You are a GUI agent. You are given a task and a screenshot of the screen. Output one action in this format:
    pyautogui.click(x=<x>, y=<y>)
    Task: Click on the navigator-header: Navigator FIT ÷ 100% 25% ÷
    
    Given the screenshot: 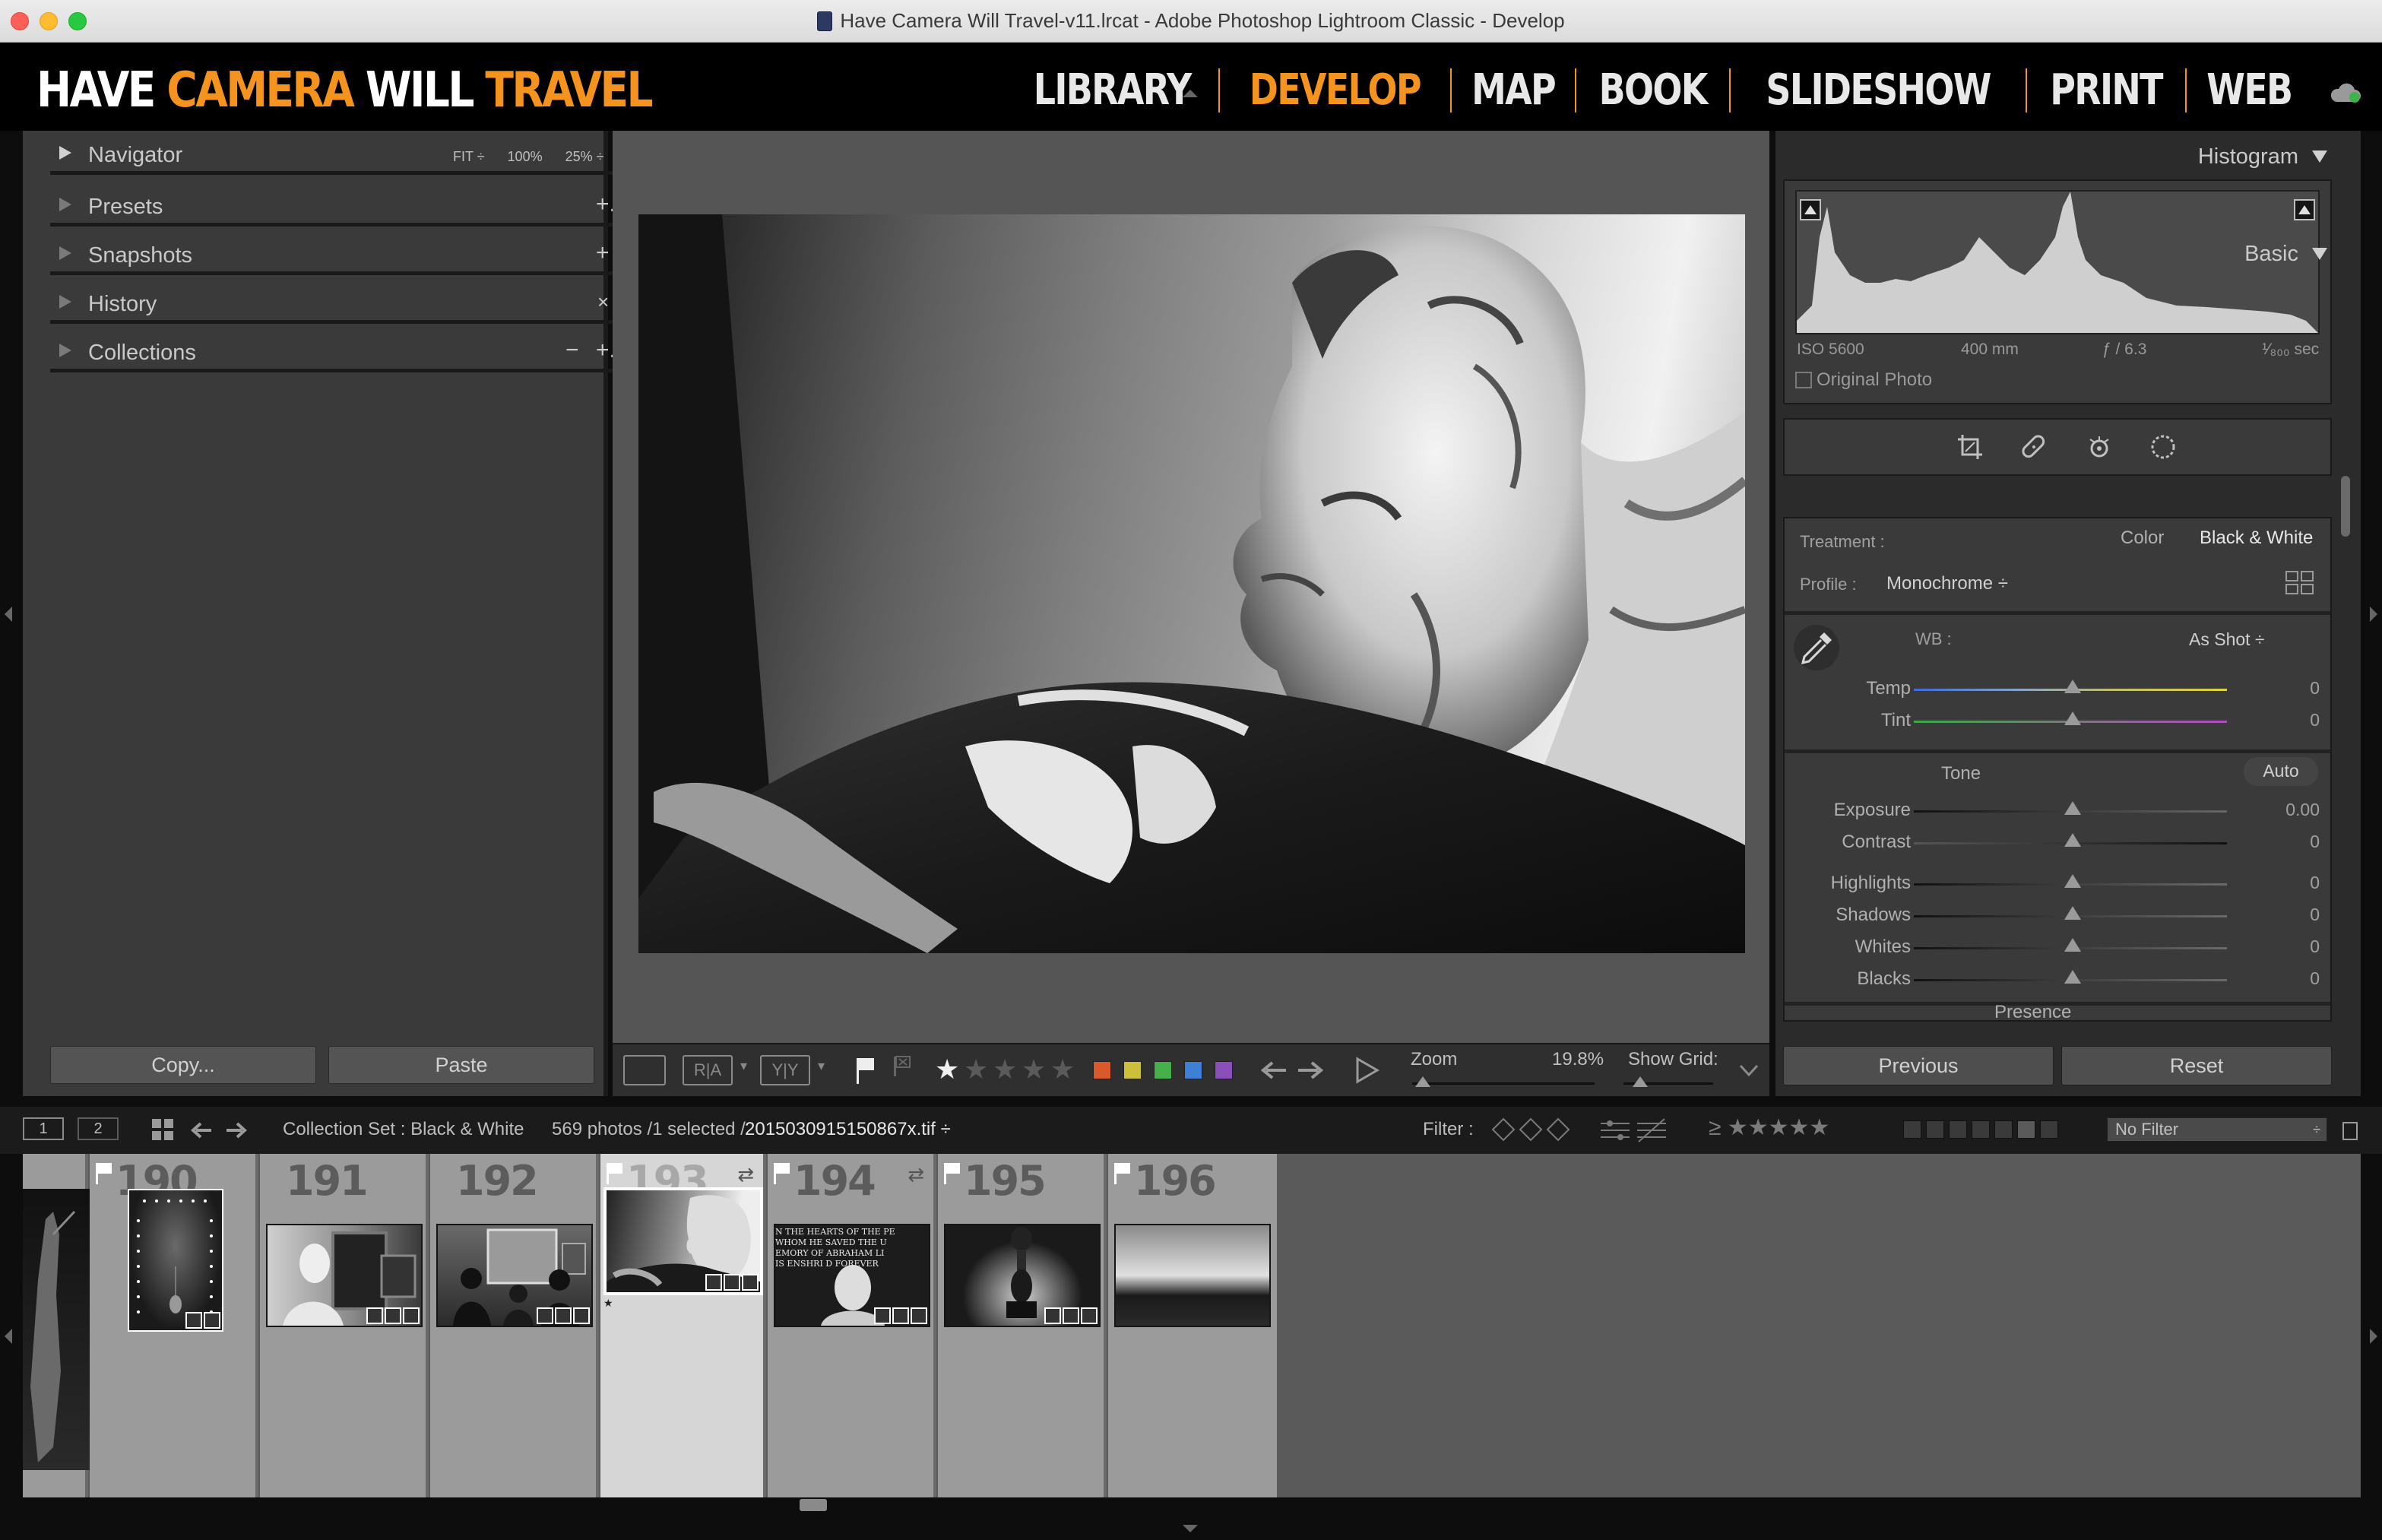 What is the action you would take?
    pyautogui.click(x=338, y=153)
    